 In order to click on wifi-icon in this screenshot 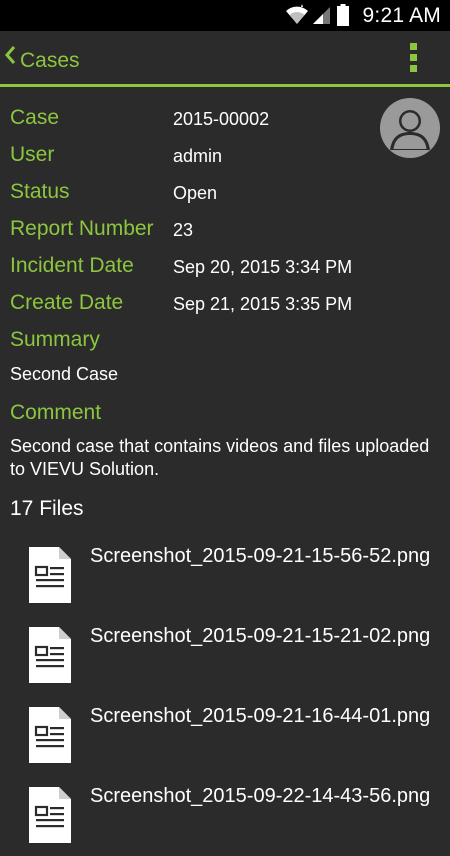, I will do `click(297, 14)`.